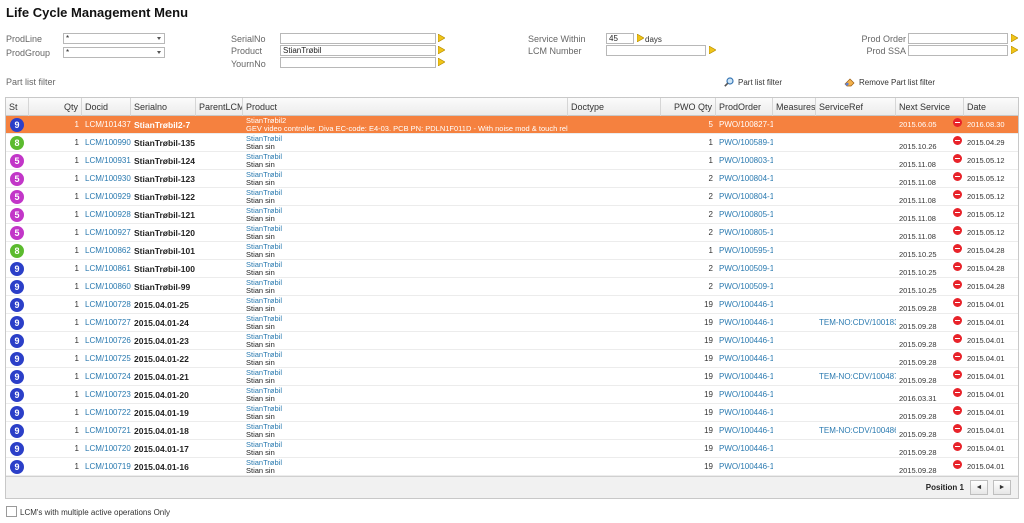 This screenshot has height=523, width=1024. What do you see at coordinates (163, 107) in the screenshot?
I see `col-serialno-header: Serialno` at bounding box center [163, 107].